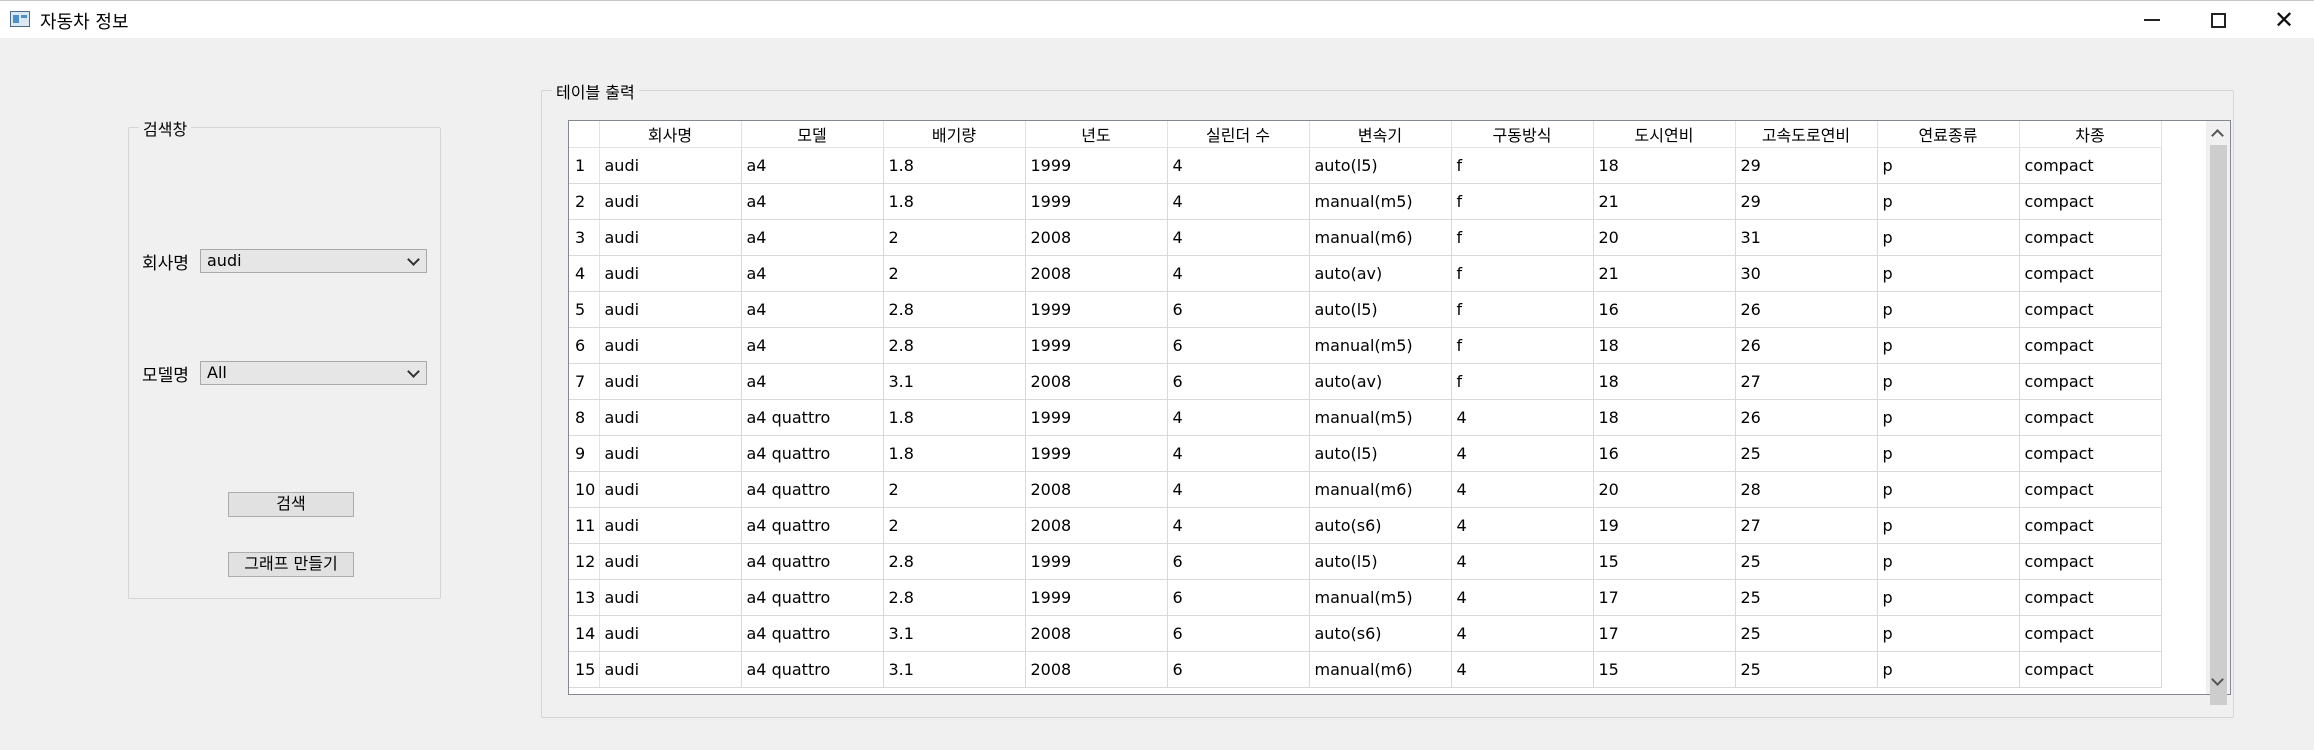  What do you see at coordinates (1096, 134) in the screenshot?
I see `column-header: 년도` at bounding box center [1096, 134].